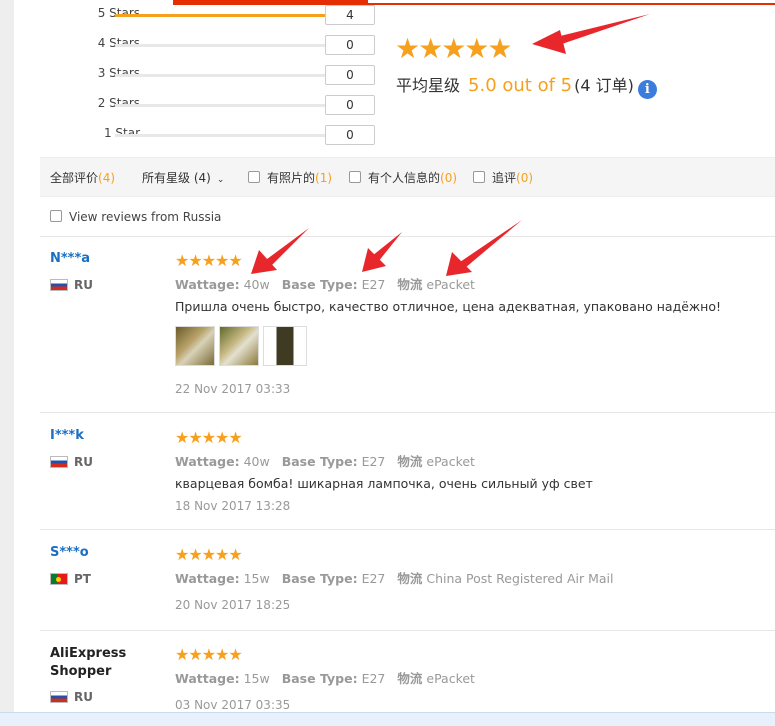  What do you see at coordinates (403, 177) in the screenshot?
I see `filter-with-personal-info: 有个人信息的(0)` at bounding box center [403, 177].